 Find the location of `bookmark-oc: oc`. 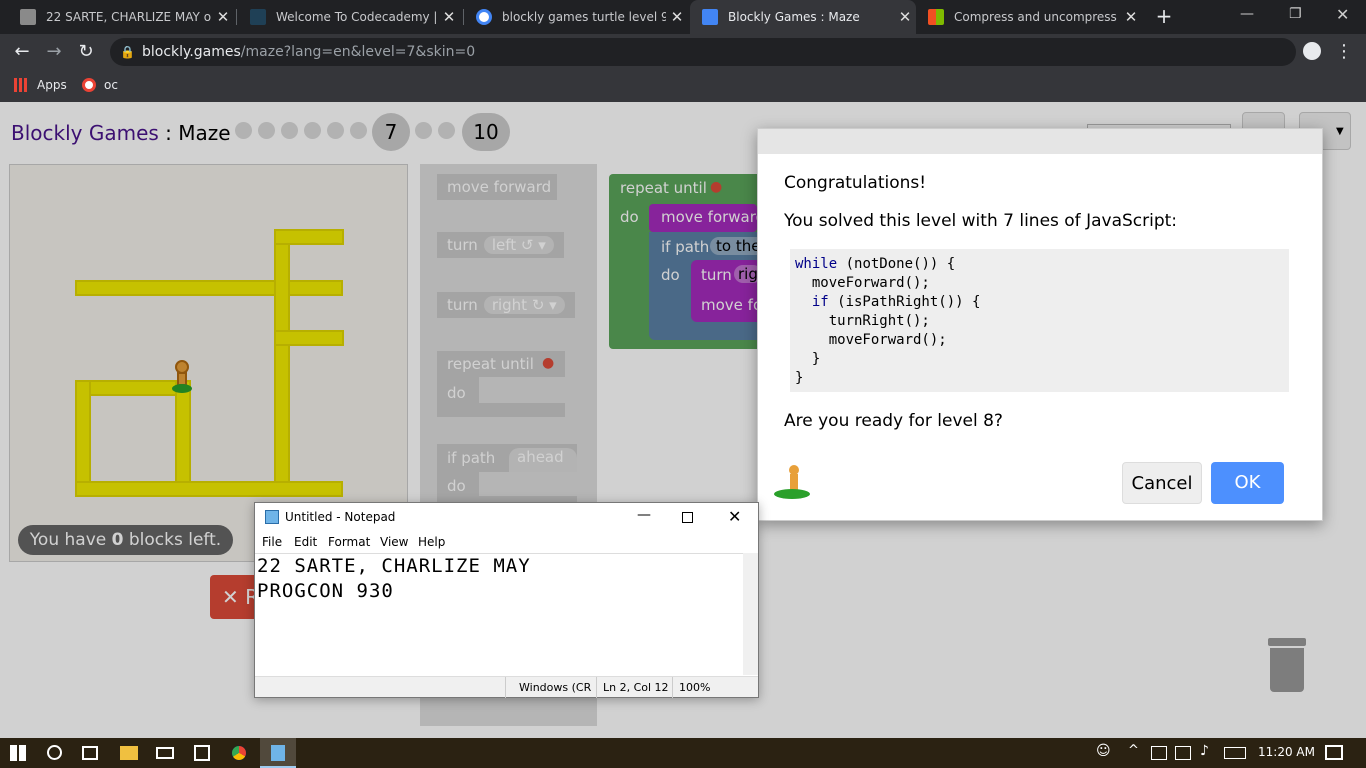

bookmark-oc: oc is located at coordinates (100, 85).